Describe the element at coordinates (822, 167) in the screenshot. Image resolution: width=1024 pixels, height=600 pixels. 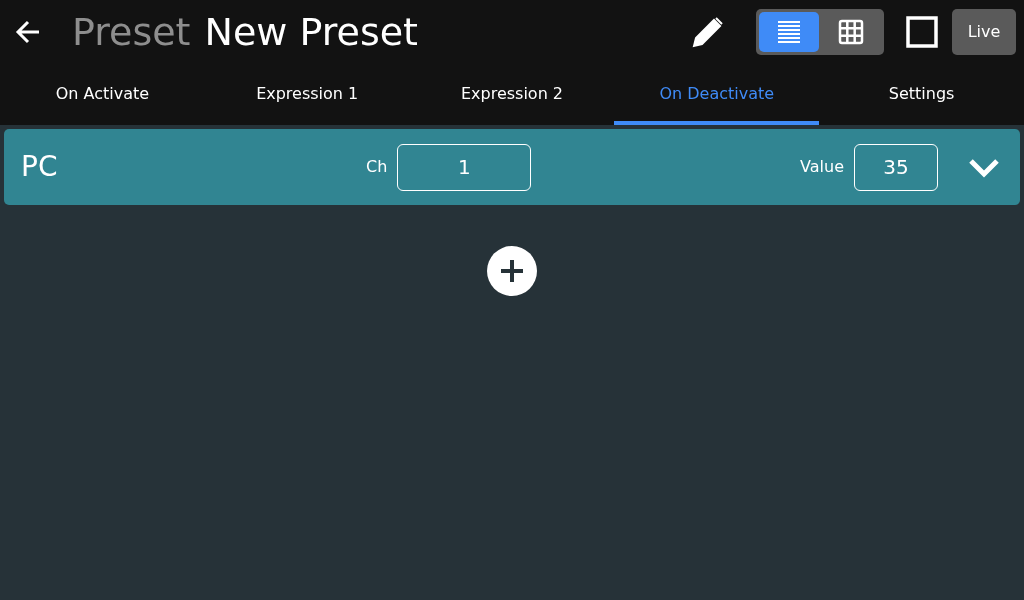
I see `field-label: Value` at that location.